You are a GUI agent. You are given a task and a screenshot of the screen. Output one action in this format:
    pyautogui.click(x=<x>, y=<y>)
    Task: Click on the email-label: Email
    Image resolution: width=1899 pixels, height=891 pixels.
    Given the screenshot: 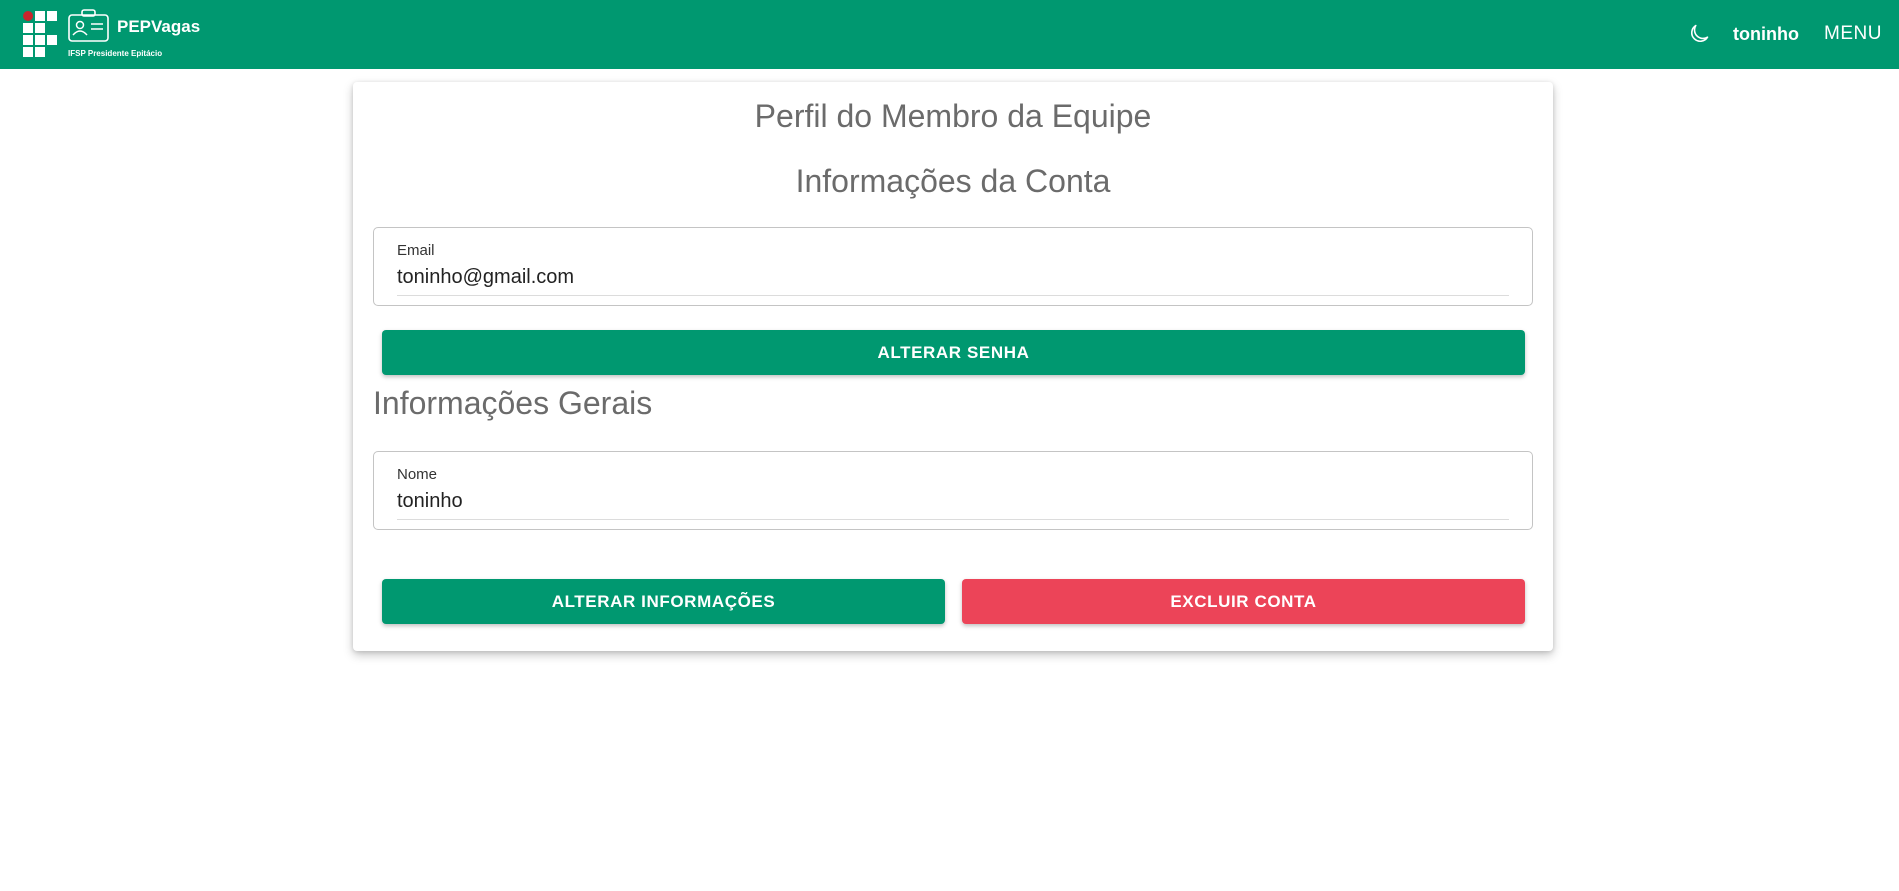 What is the action you would take?
    pyautogui.click(x=416, y=250)
    